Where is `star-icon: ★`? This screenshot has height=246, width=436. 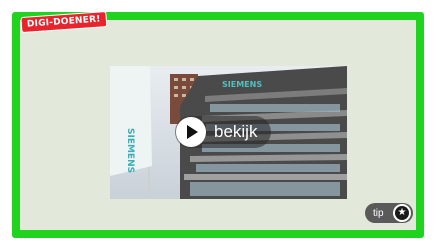 star-icon: ★ is located at coordinates (402, 213).